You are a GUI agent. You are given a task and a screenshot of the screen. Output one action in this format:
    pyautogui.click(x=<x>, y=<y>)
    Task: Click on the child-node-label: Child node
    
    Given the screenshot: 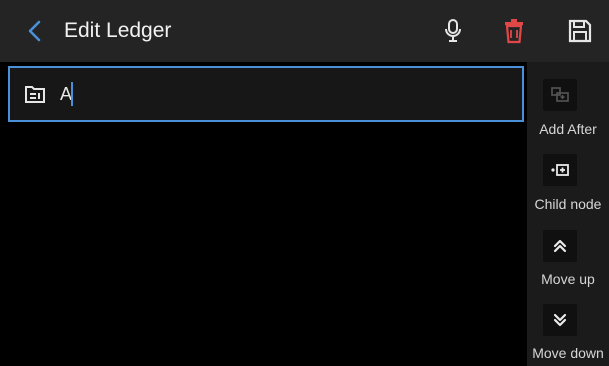 What is the action you would take?
    pyautogui.click(x=568, y=204)
    